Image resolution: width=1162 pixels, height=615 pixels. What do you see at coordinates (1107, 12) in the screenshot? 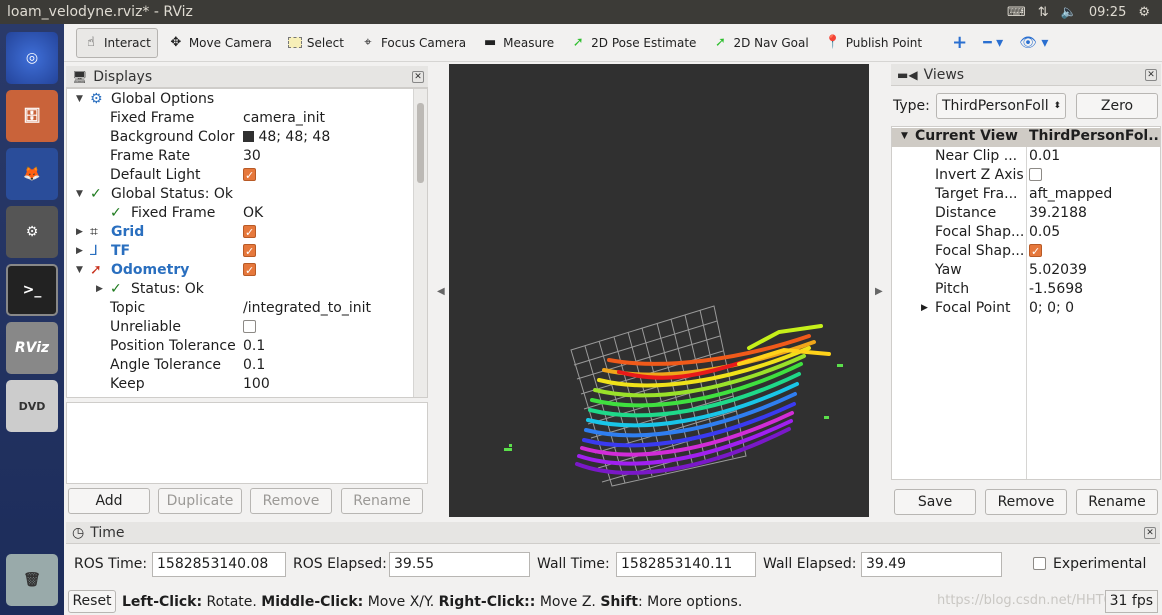
I see `clock: 09:25` at bounding box center [1107, 12].